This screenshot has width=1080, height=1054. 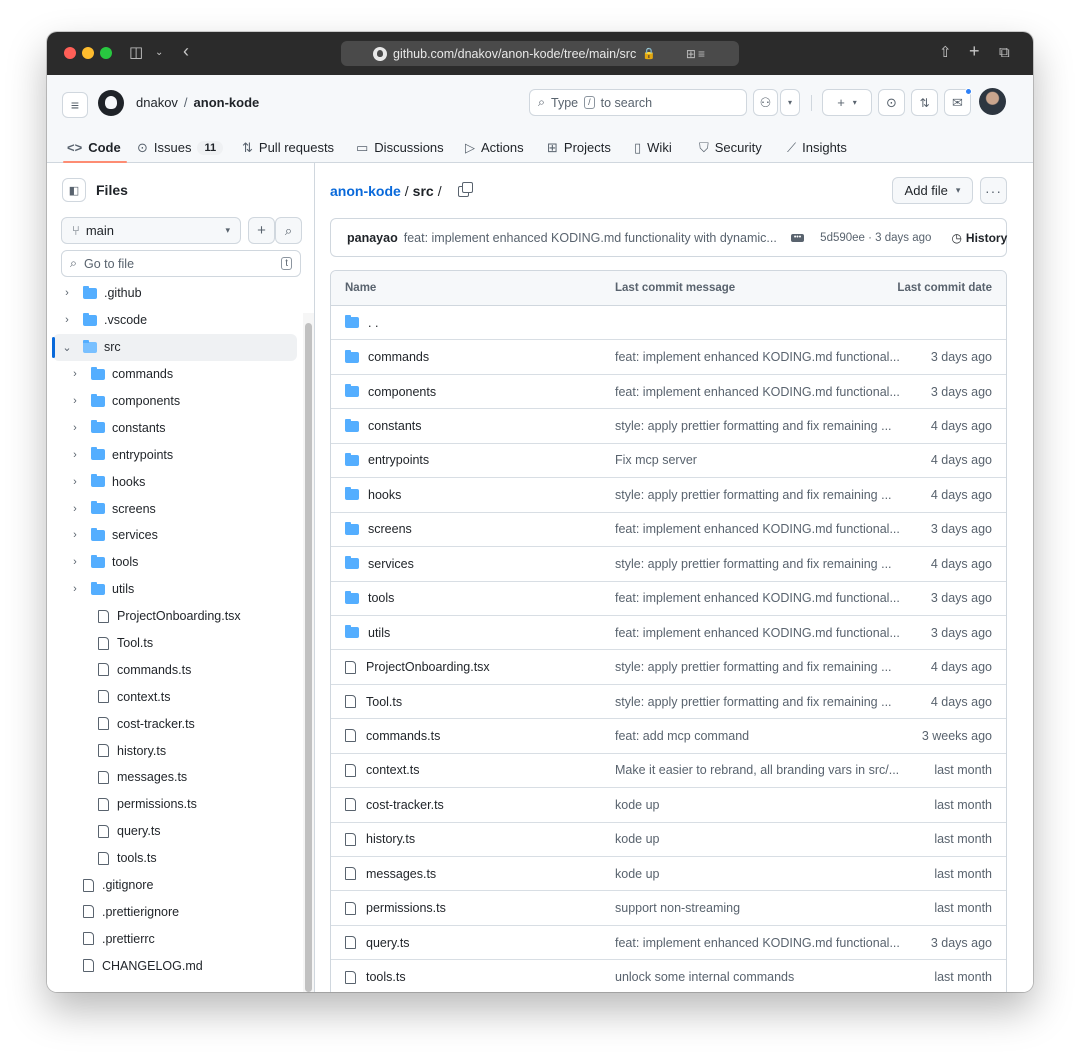 What do you see at coordinates (177, 454) in the screenshot?
I see `tree-item: › entrypoints` at bounding box center [177, 454].